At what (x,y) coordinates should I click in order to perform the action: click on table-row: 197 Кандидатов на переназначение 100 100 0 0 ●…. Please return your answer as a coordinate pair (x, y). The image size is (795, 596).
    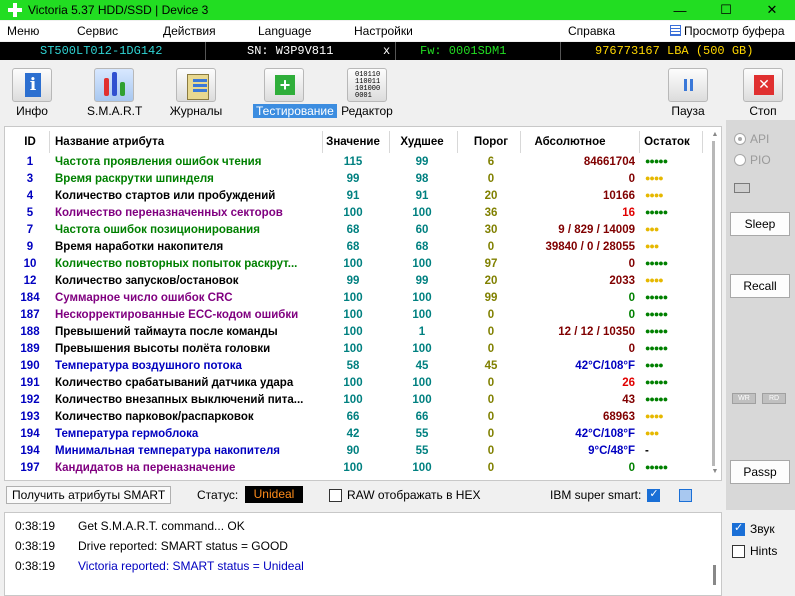
    Looking at the image, I should click on (355, 469).